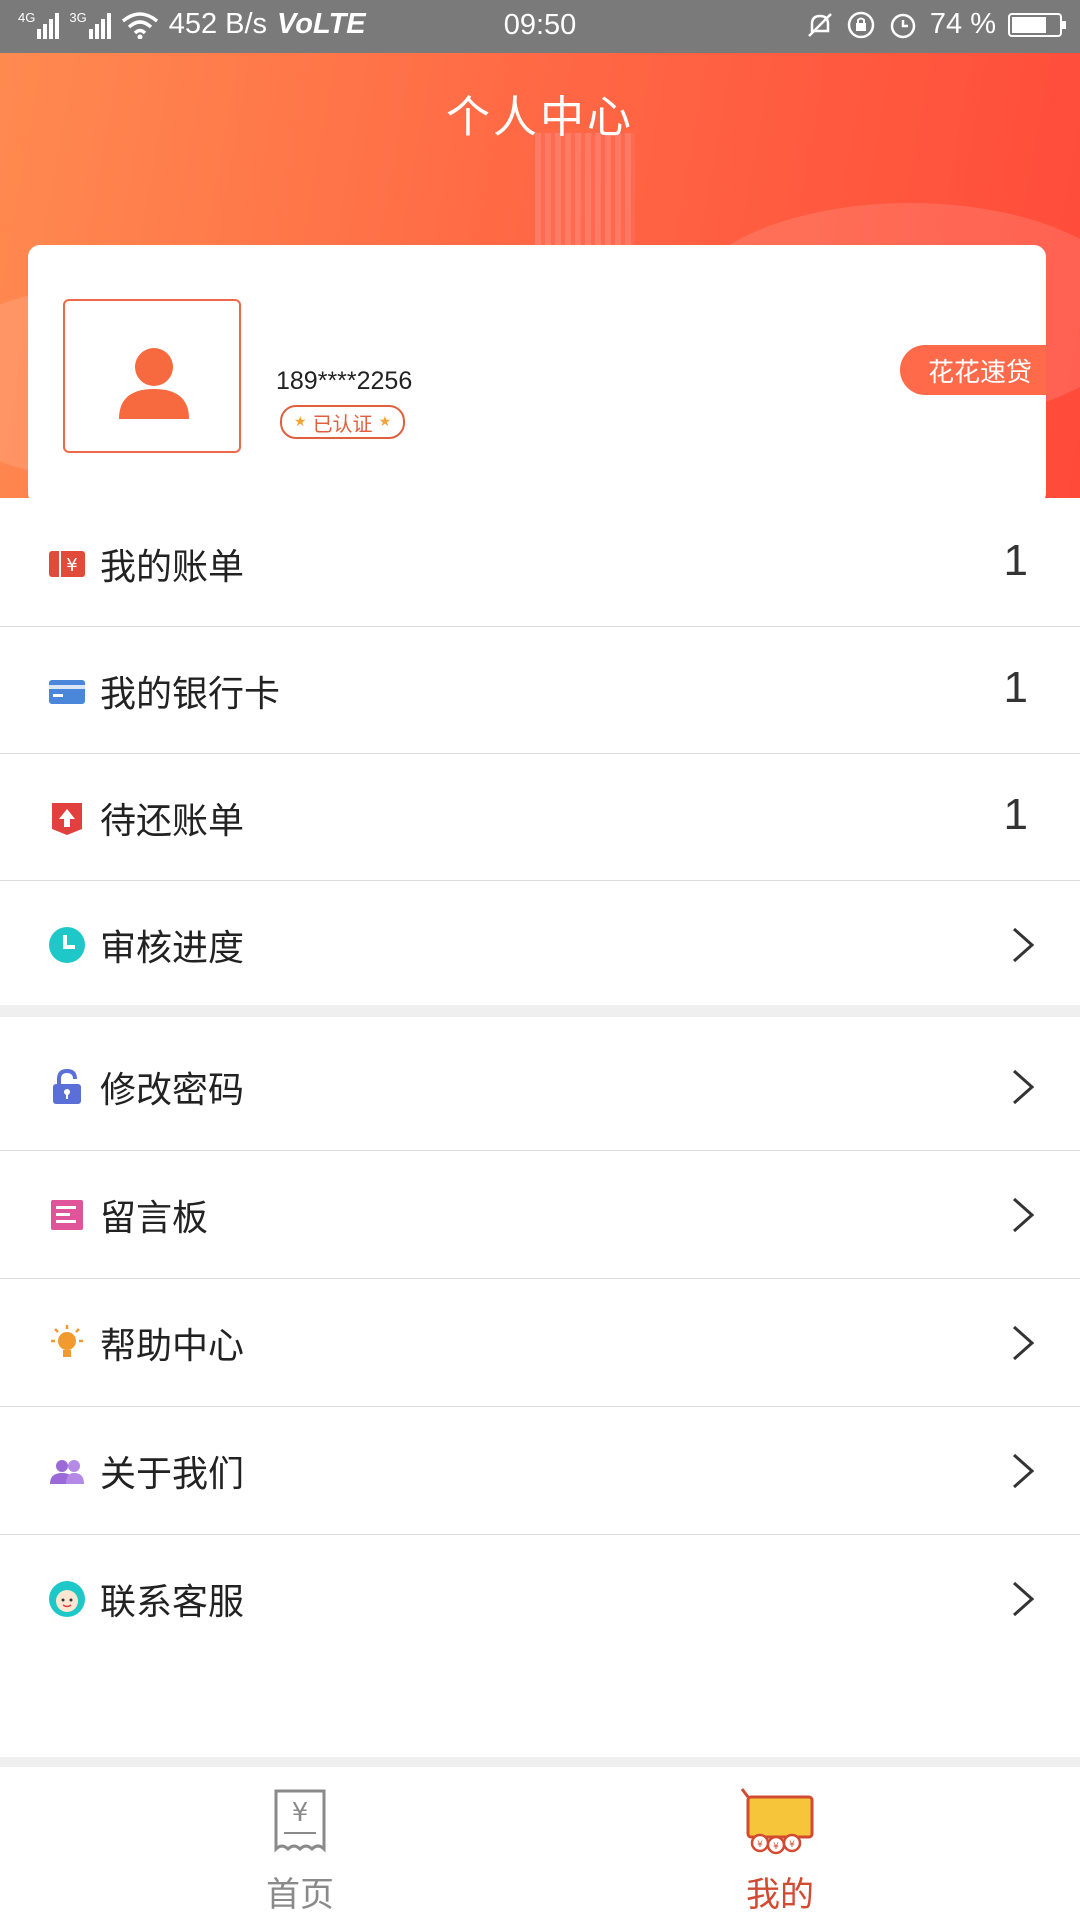 The height and width of the screenshot is (1921, 1080). What do you see at coordinates (172, 948) in the screenshot?
I see `menu-label: 审核进度` at bounding box center [172, 948].